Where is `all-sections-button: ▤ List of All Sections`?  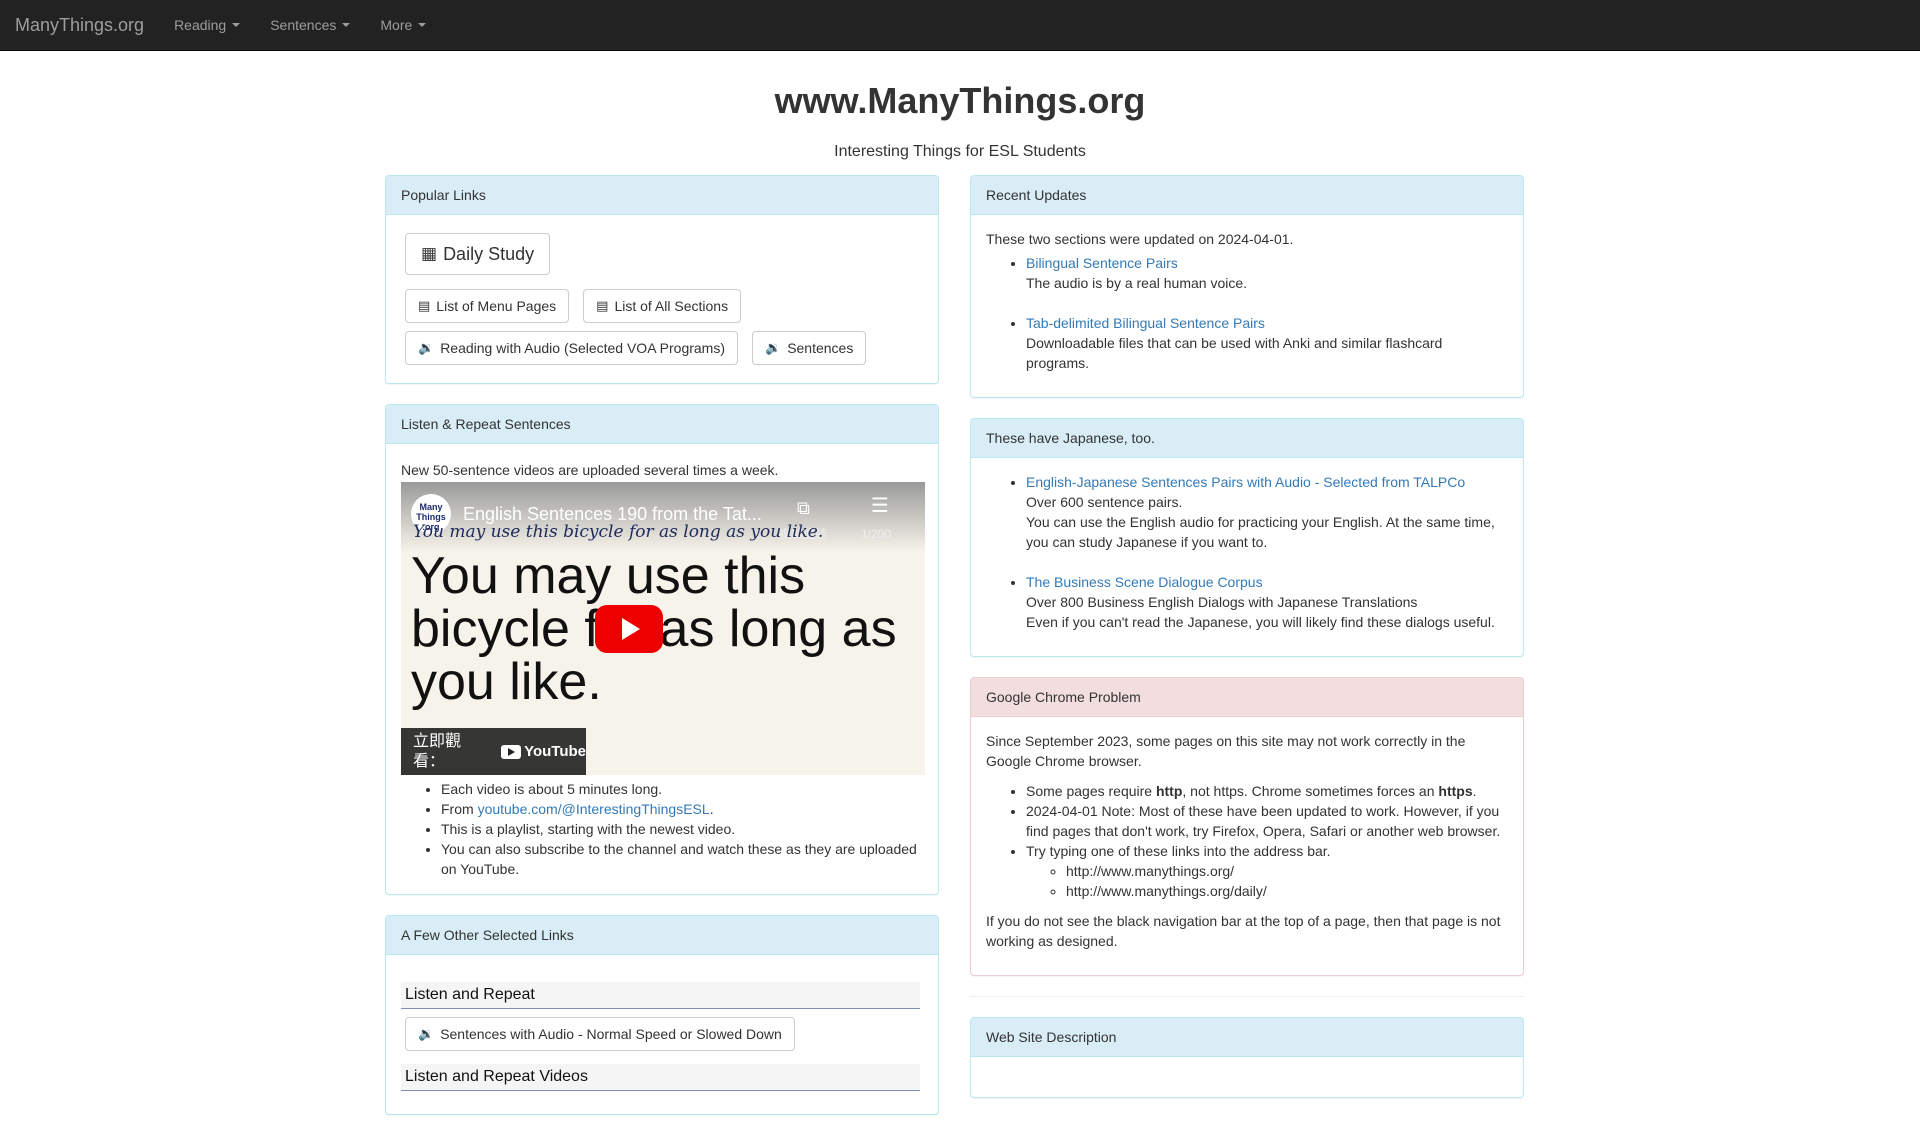 all-sections-button: ▤ List of All Sections is located at coordinates (662, 306).